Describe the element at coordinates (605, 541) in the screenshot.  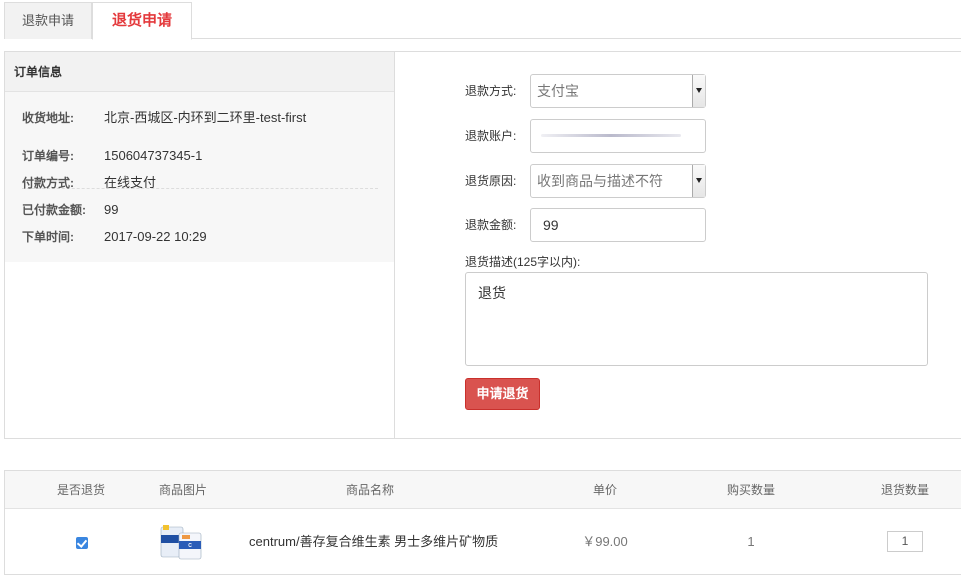
I see `product-price: ￥99.00` at that location.